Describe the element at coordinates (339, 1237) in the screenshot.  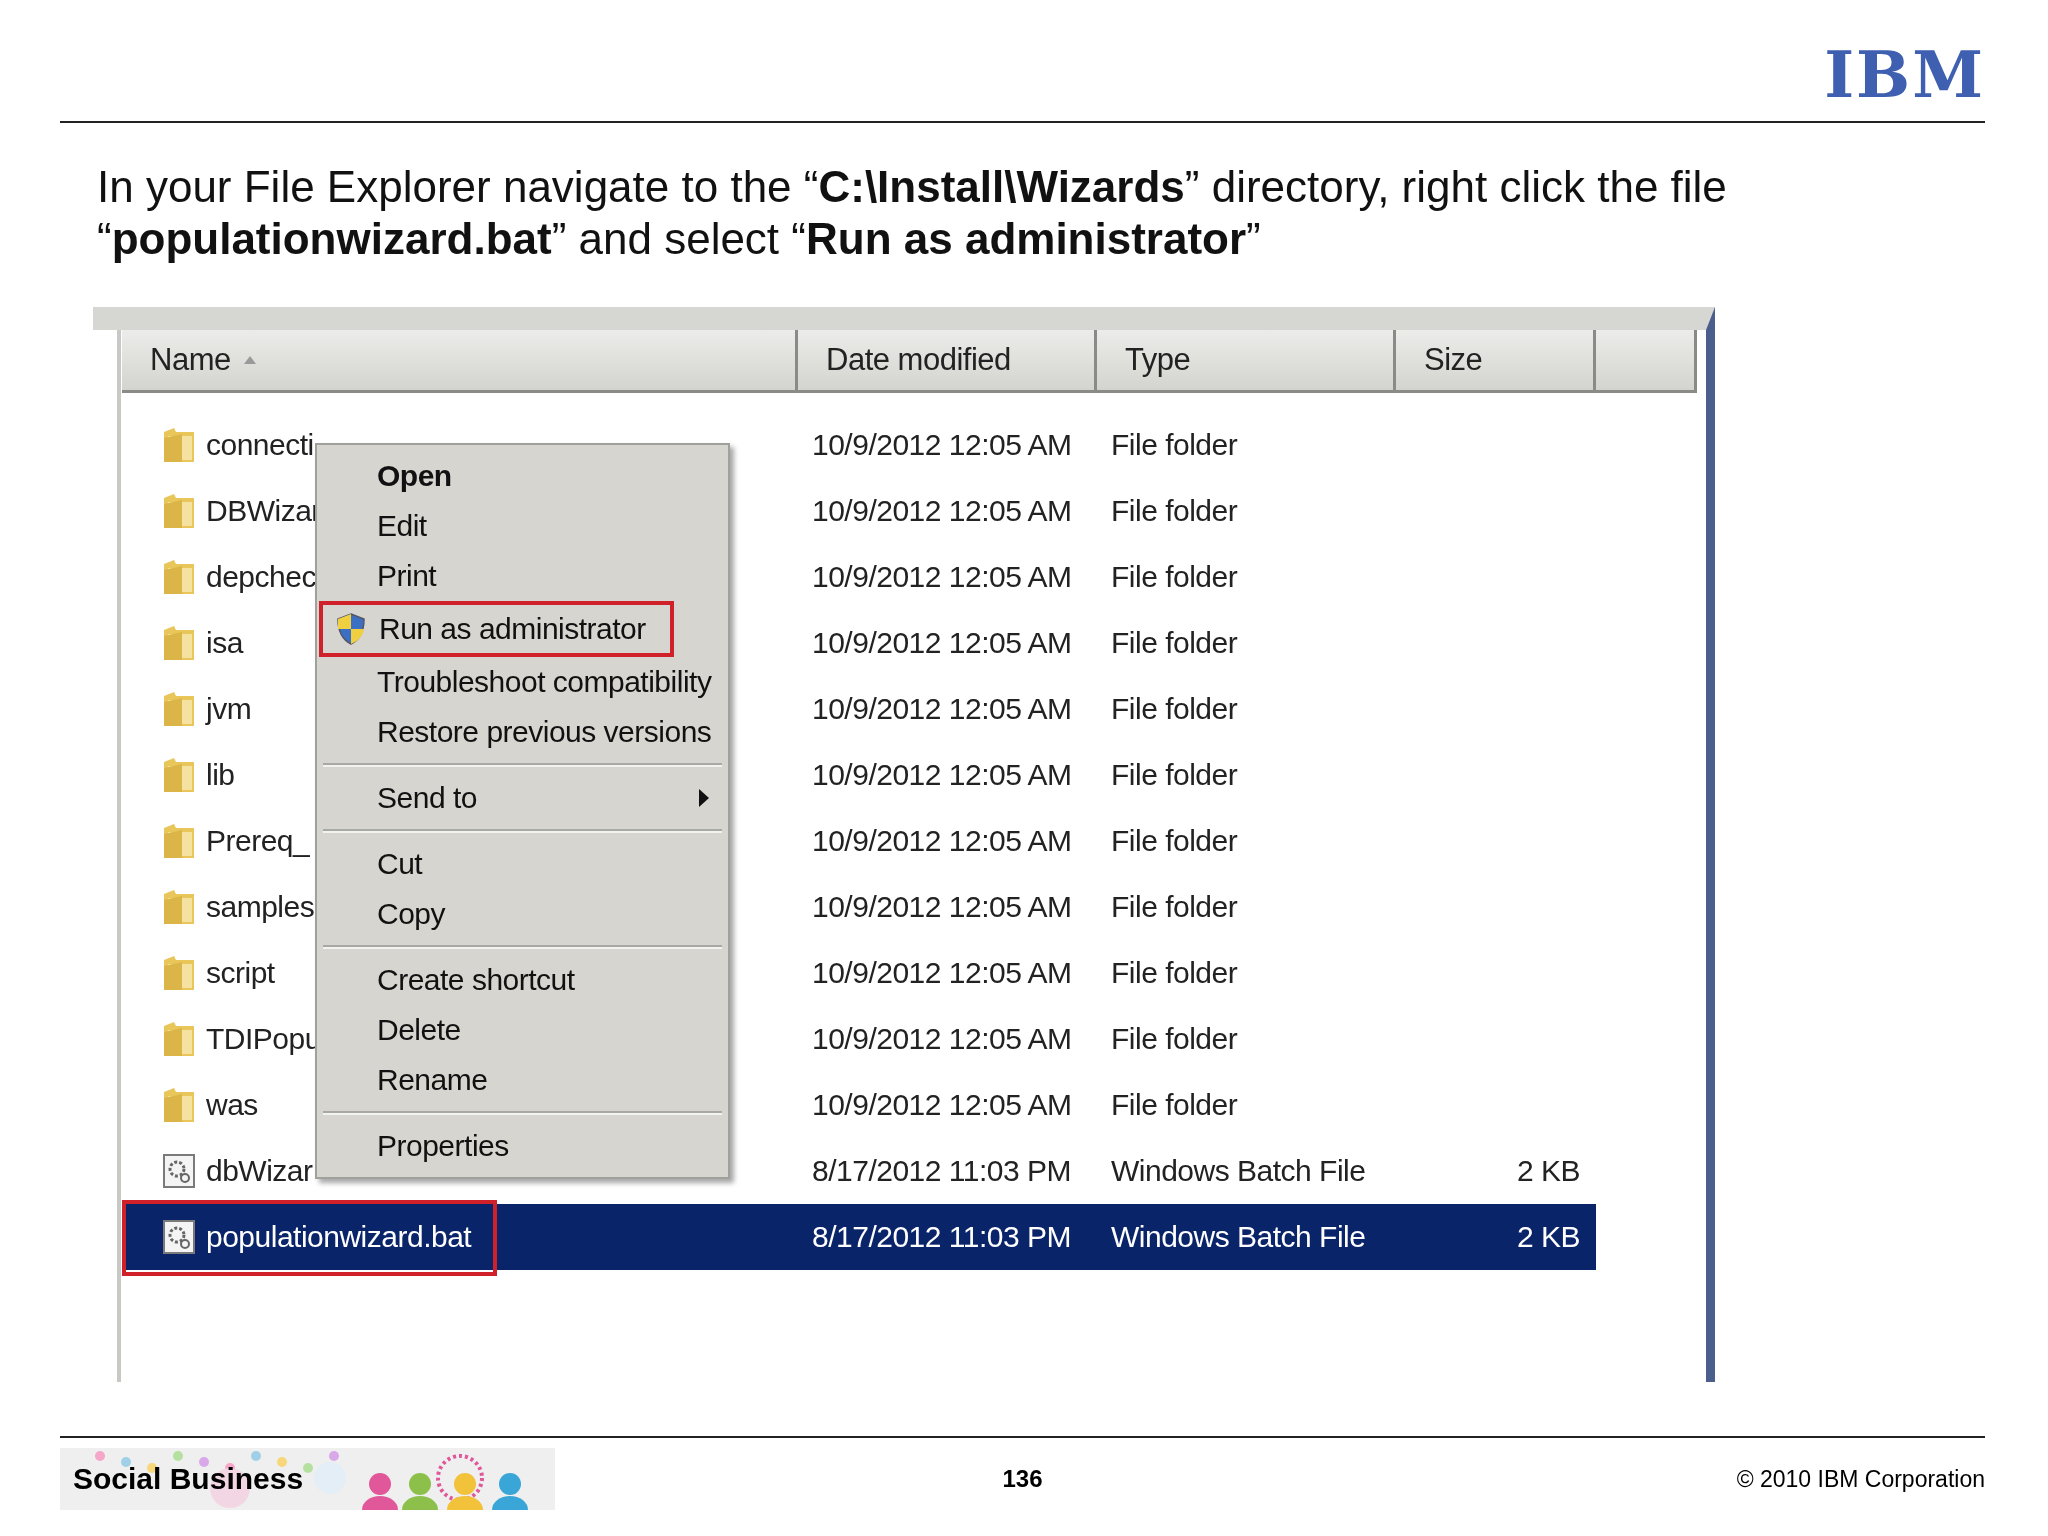
I see `file-name: populationwizard.bat` at that location.